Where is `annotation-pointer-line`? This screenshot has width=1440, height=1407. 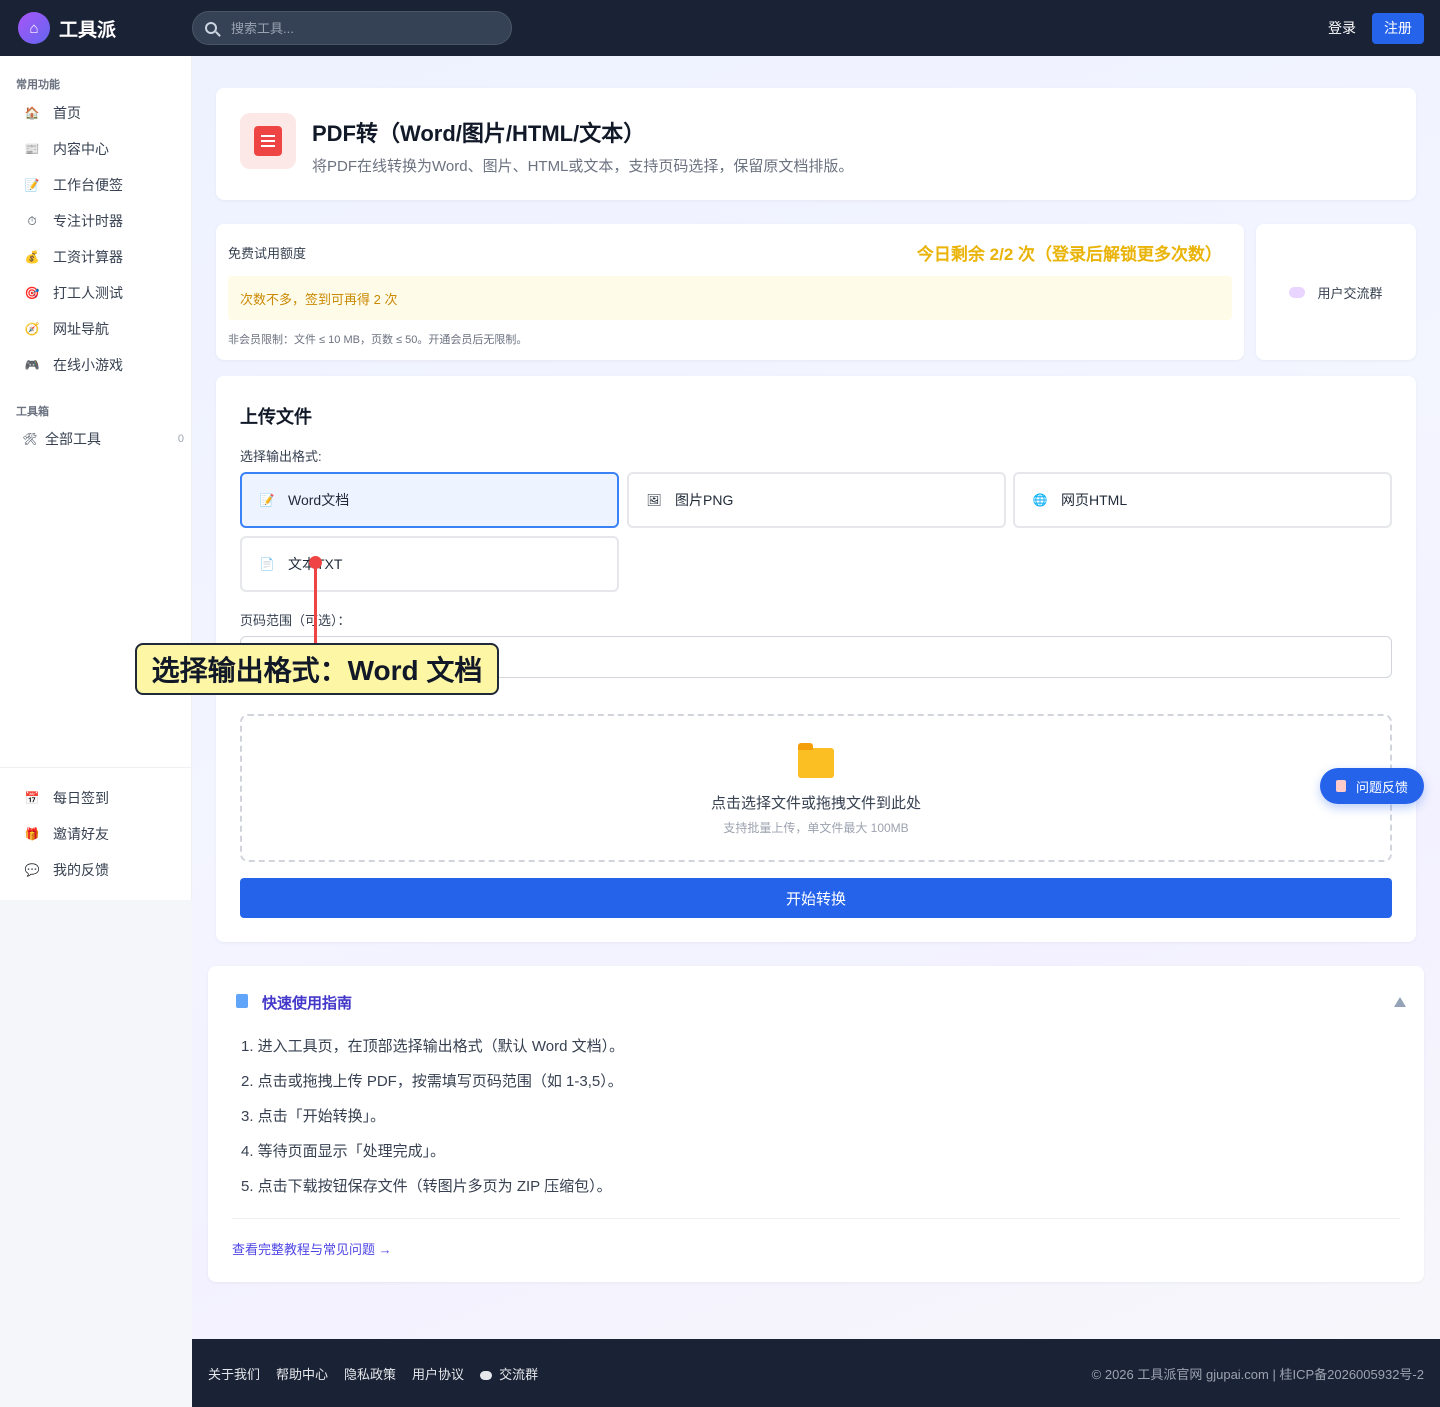 annotation-pointer-line is located at coordinates (315, 602).